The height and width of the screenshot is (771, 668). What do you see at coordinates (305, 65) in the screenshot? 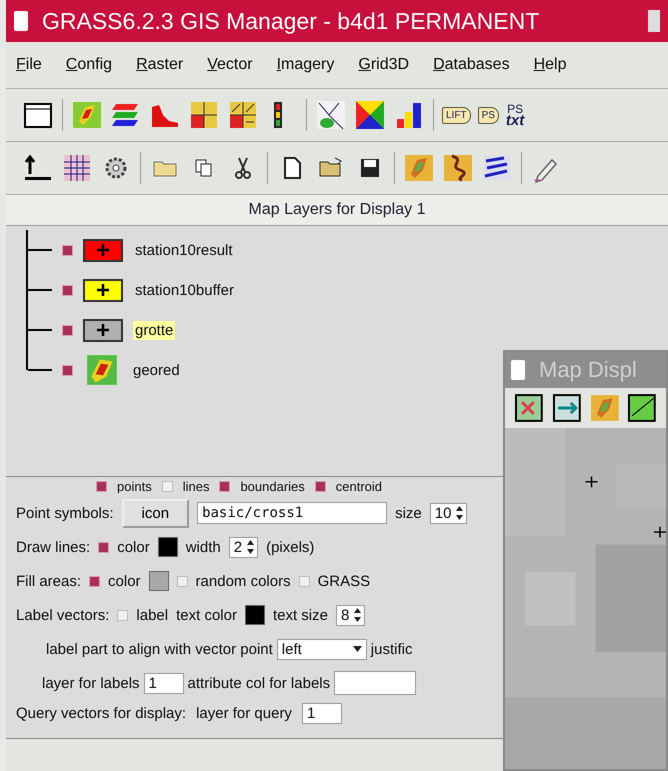
I see `menu-item: Imagery` at bounding box center [305, 65].